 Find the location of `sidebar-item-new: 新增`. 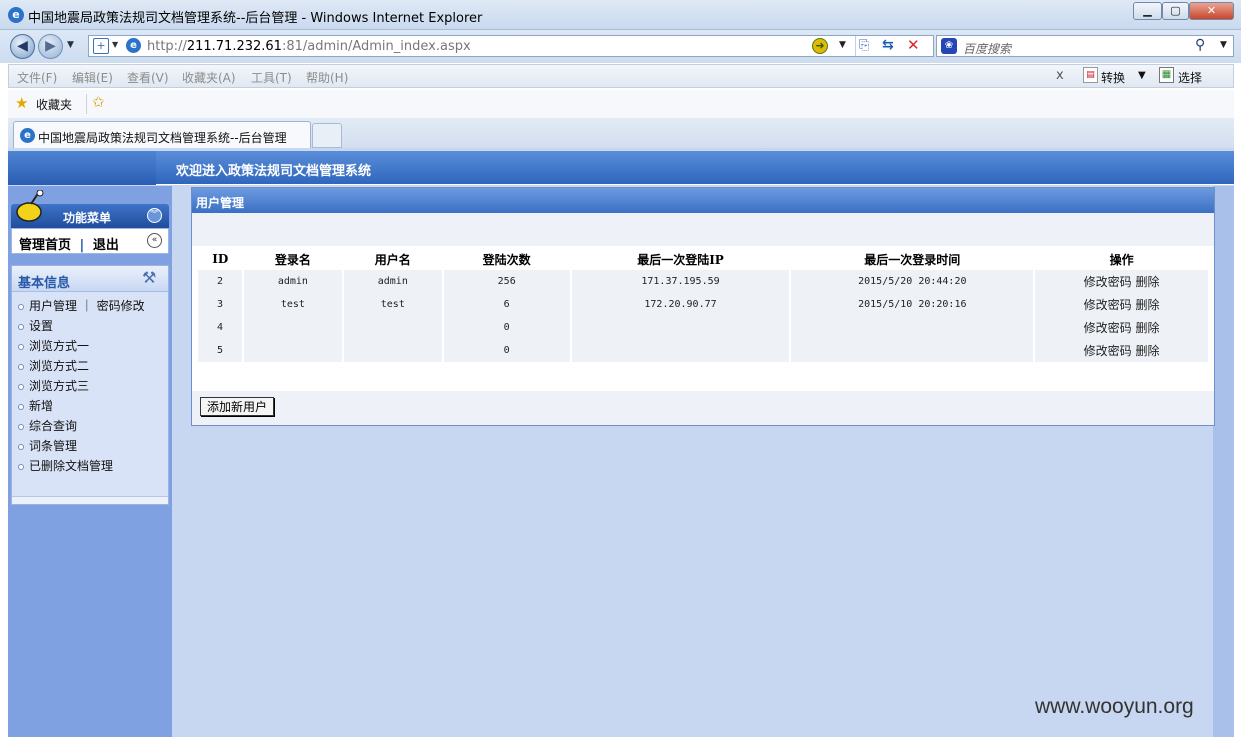

sidebar-item-new: 新增 is located at coordinates (35, 405).